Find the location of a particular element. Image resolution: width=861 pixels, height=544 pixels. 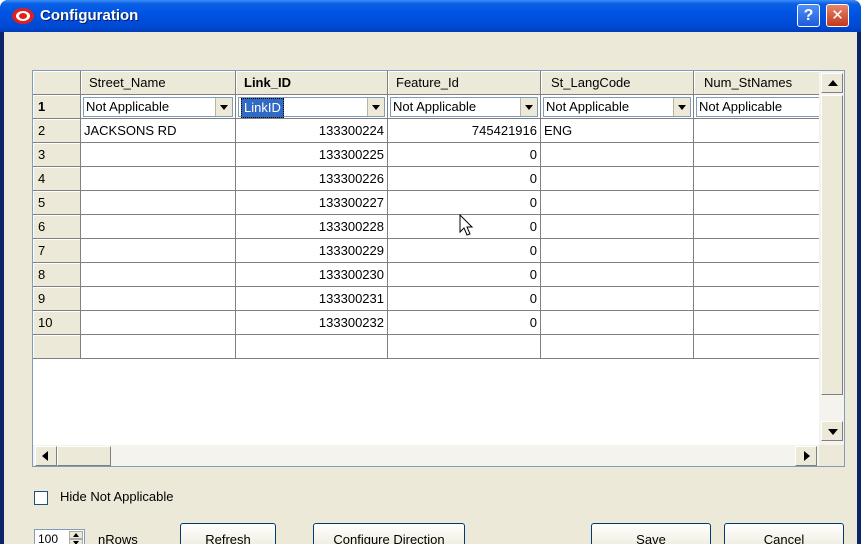

st-langcode-cell: ENG is located at coordinates (617, 131).